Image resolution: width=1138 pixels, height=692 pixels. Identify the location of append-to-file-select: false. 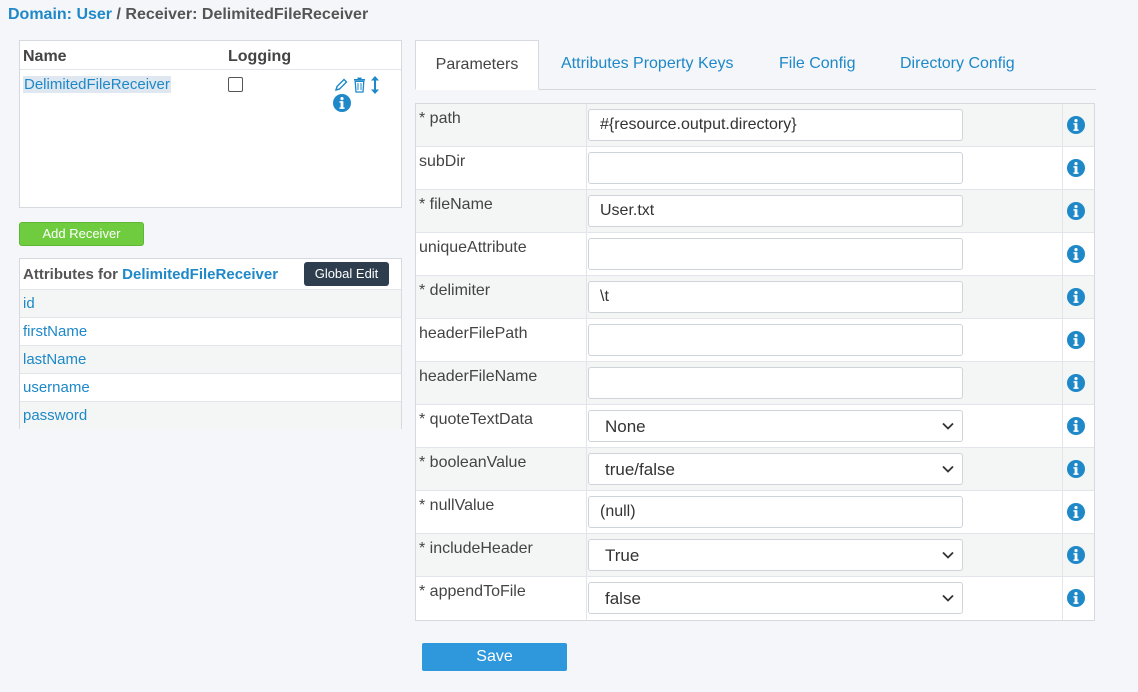
(775, 598).